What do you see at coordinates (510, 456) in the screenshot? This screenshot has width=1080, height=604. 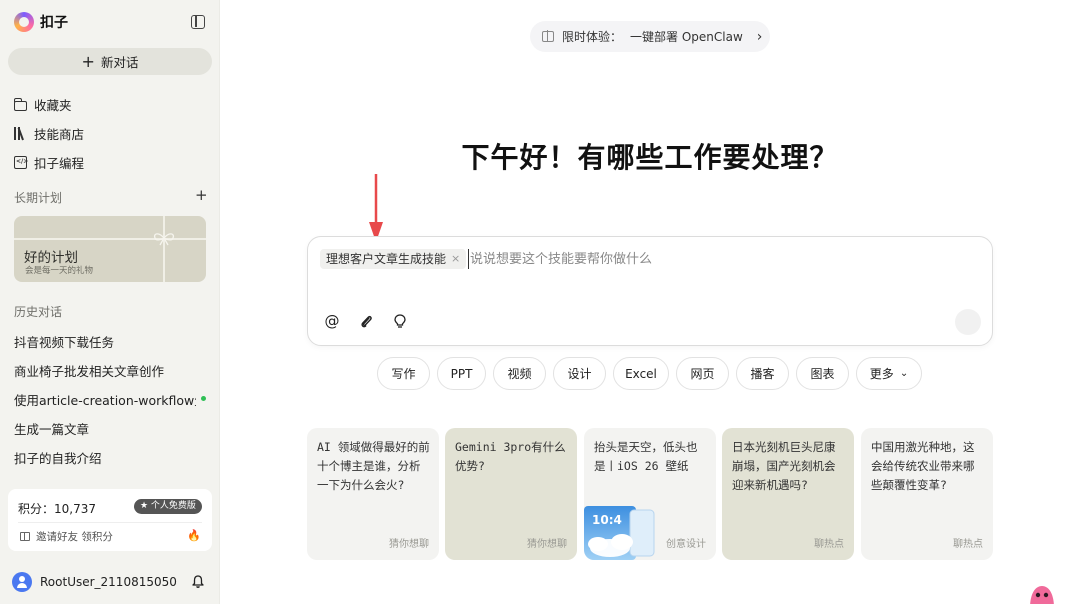 I see `card-text: Gemini 3pro有什么优势?` at bounding box center [510, 456].